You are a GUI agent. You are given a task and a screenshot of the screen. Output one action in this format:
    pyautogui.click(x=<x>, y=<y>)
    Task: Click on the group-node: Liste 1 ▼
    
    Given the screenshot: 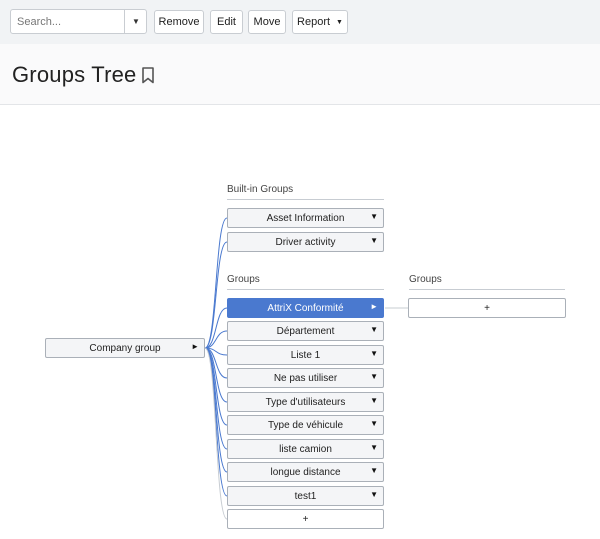 What is the action you would take?
    pyautogui.click(x=305, y=355)
    